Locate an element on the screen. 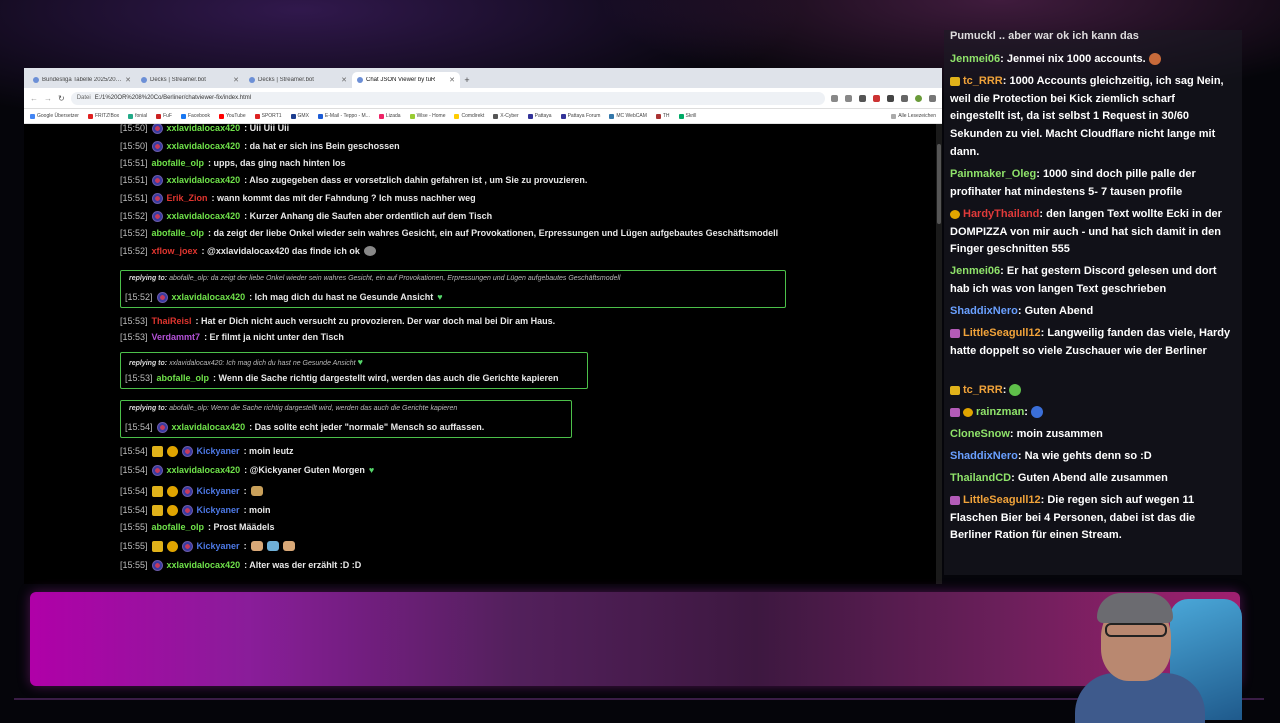  overlay-message: ShaddixNero: Na wie gehts denn so :D is located at coordinates (1051, 456).